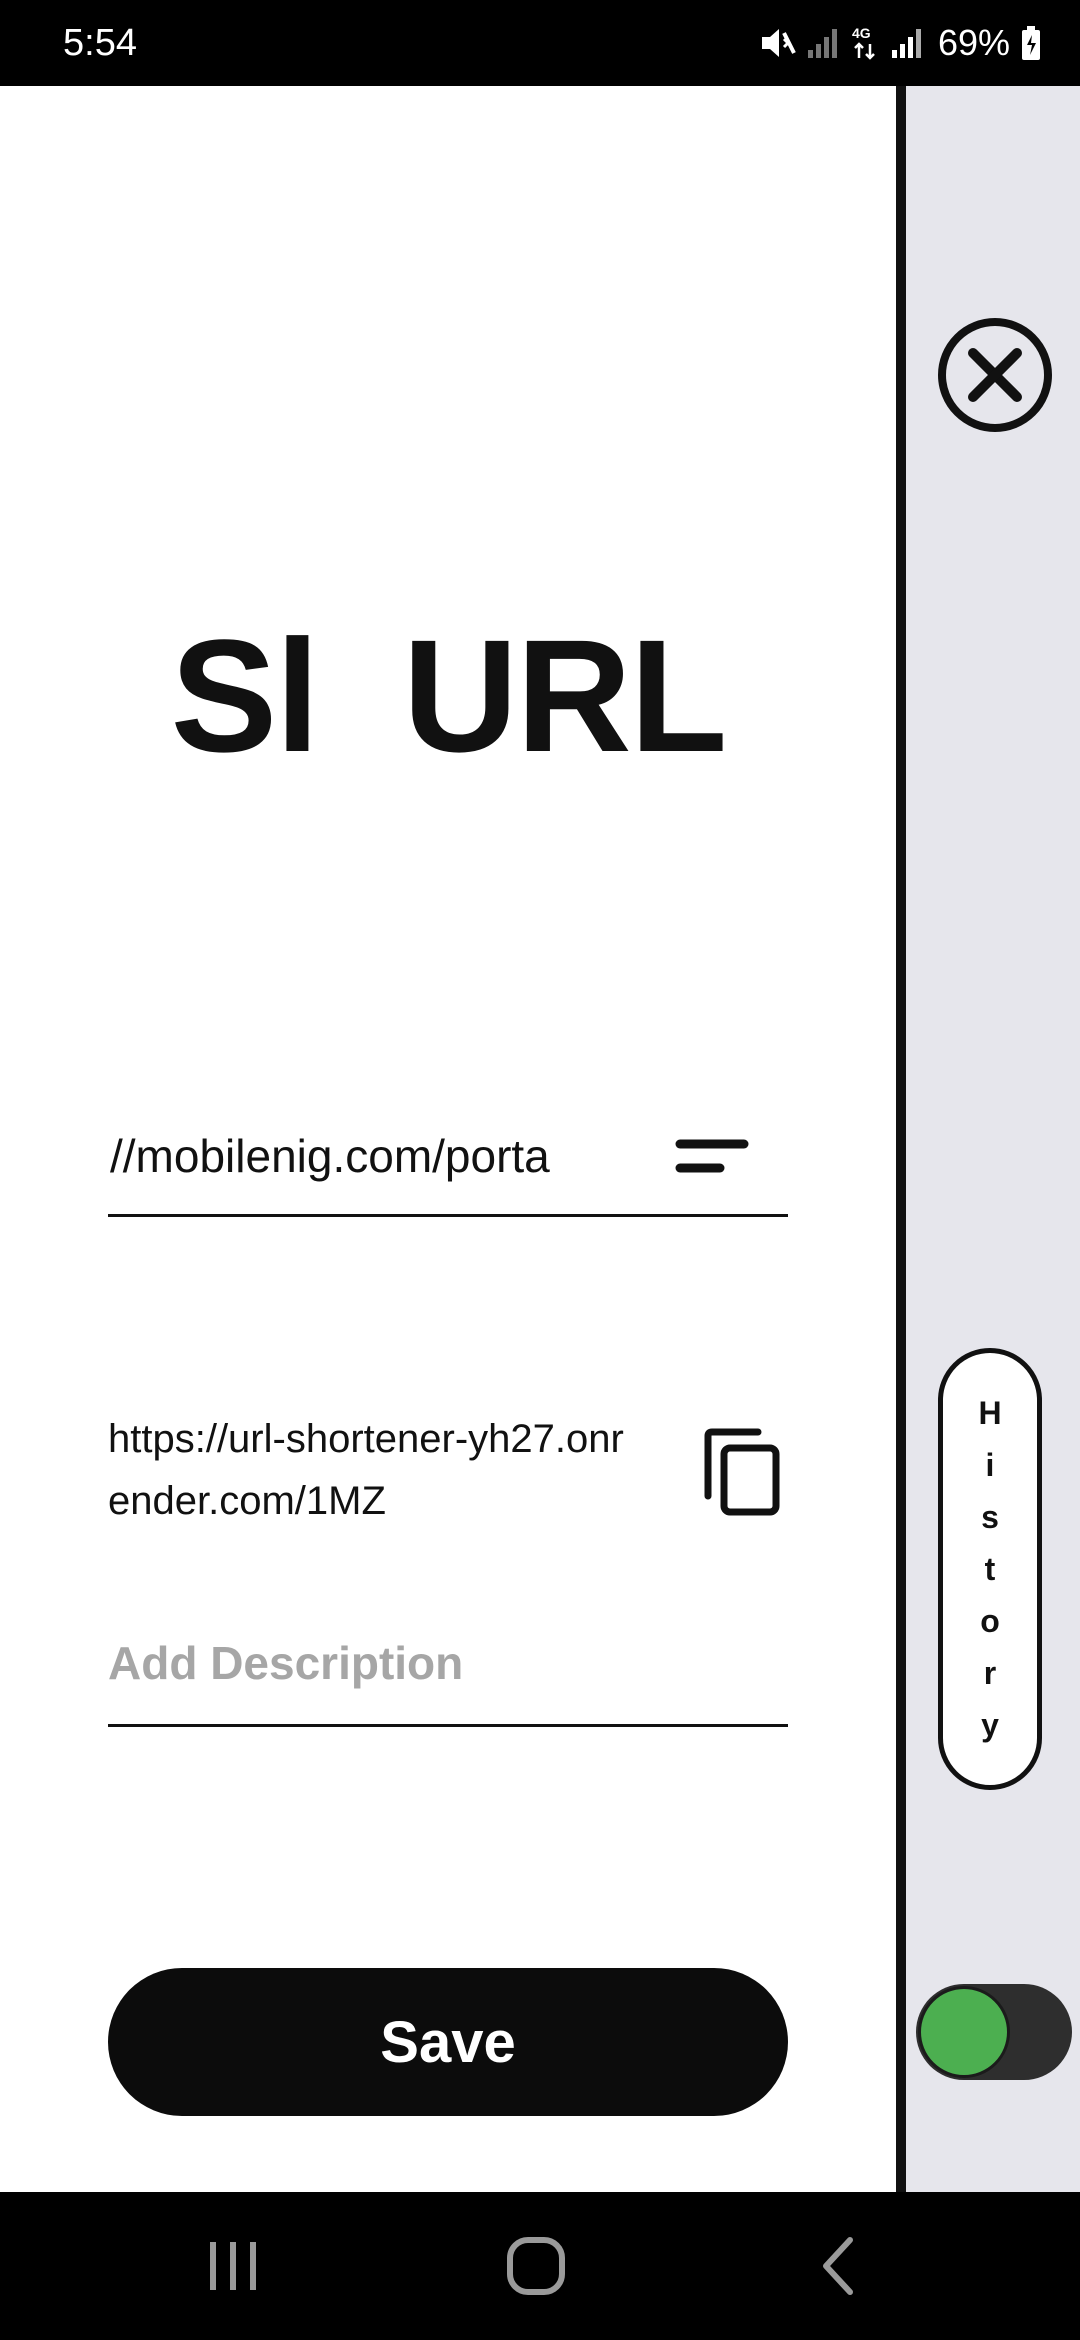 Image resolution: width=1080 pixels, height=2340 pixels. What do you see at coordinates (990, 1517) in the screenshot?
I see `history-letter: s` at bounding box center [990, 1517].